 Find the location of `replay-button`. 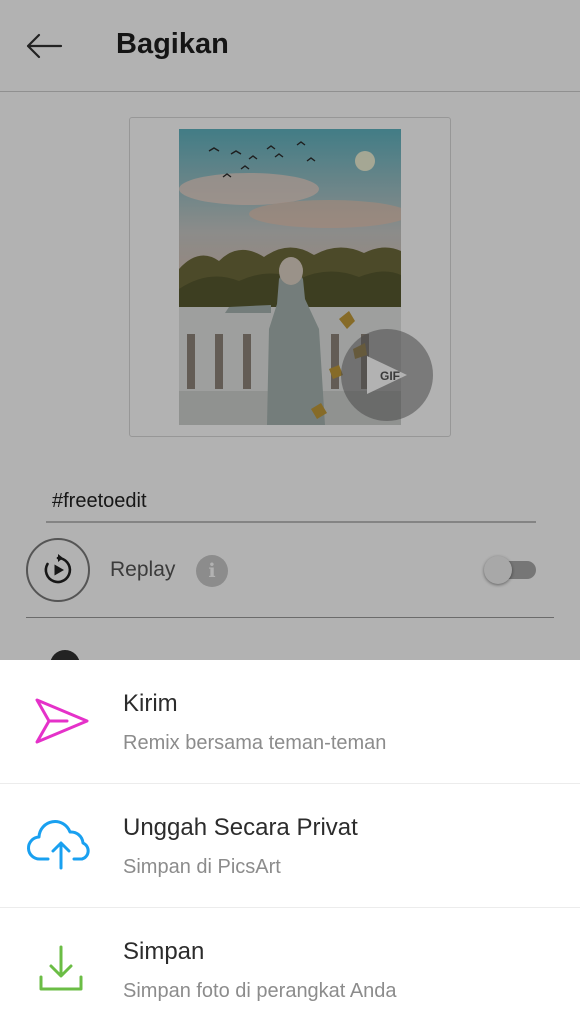

replay-button is located at coordinates (58, 570).